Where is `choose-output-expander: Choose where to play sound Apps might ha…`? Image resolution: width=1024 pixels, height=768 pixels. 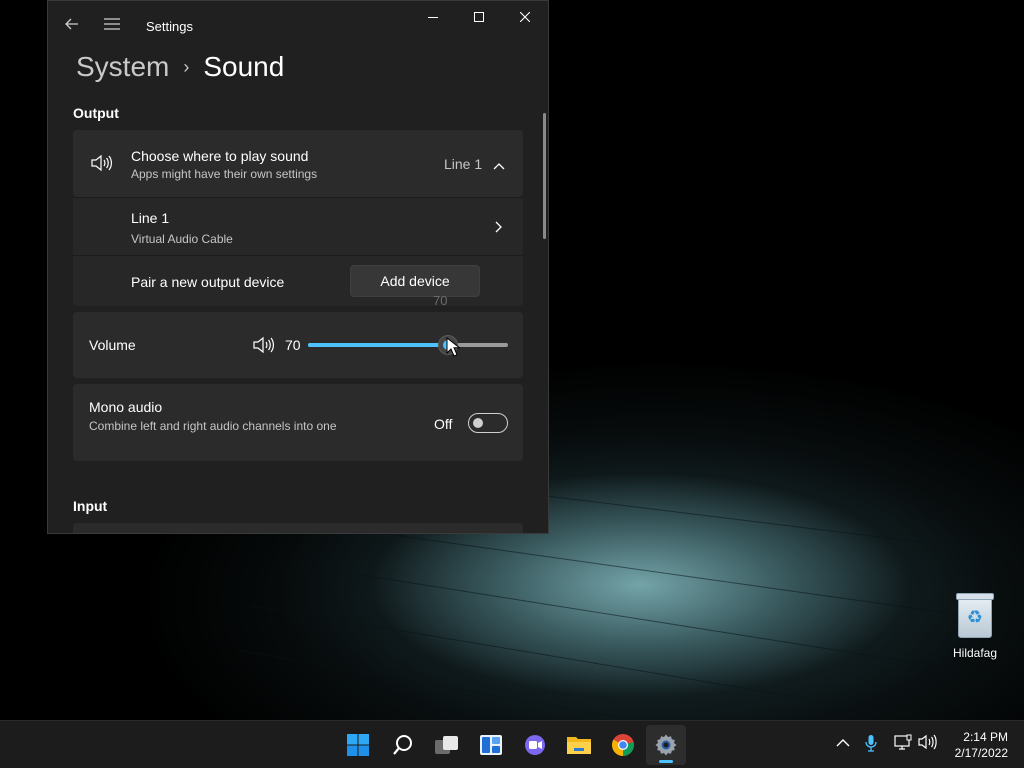 choose-output-expander: Choose where to play sound Apps might ha… is located at coordinates (298, 163).